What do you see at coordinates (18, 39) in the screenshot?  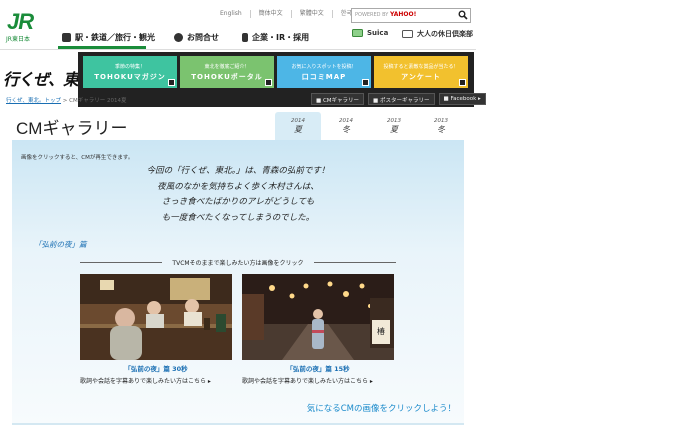 I see `jr-logo-text: JR東日本` at bounding box center [18, 39].